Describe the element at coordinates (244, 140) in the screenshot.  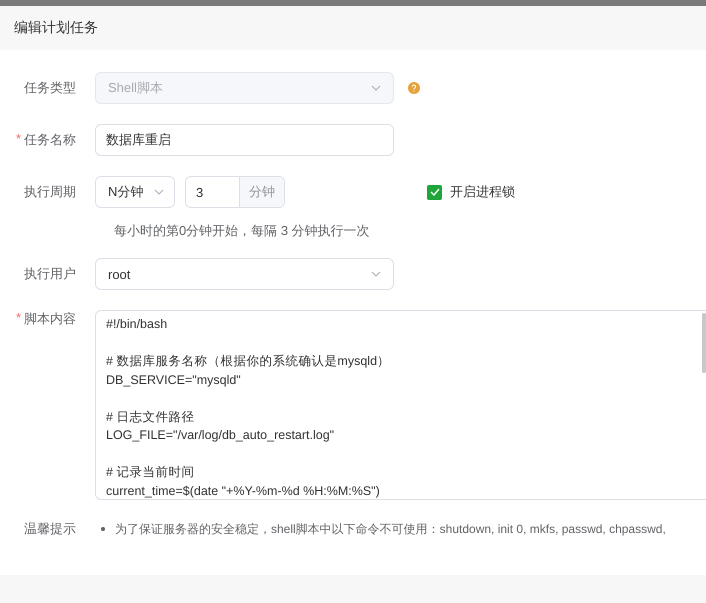
I see `task-name-input: 数据库重启` at that location.